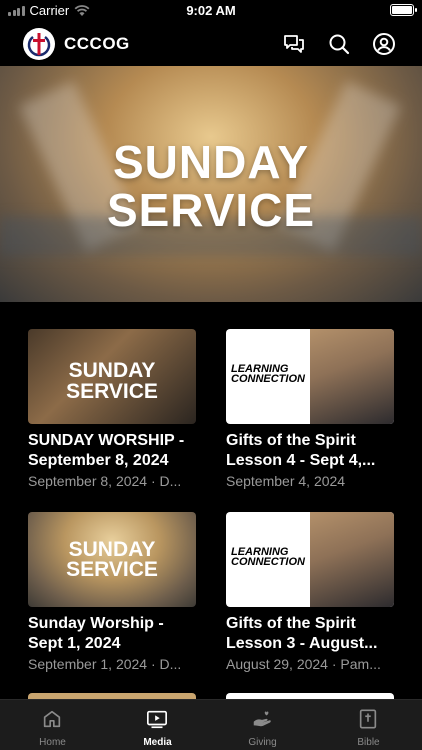  I want to click on tab-giving: Giving, so click(262, 725).